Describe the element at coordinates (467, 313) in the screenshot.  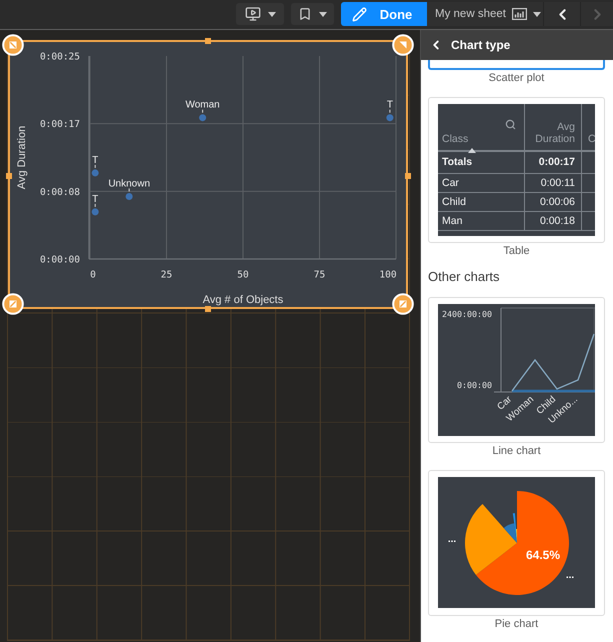
I see `tick-label: 2400:00:00` at that location.